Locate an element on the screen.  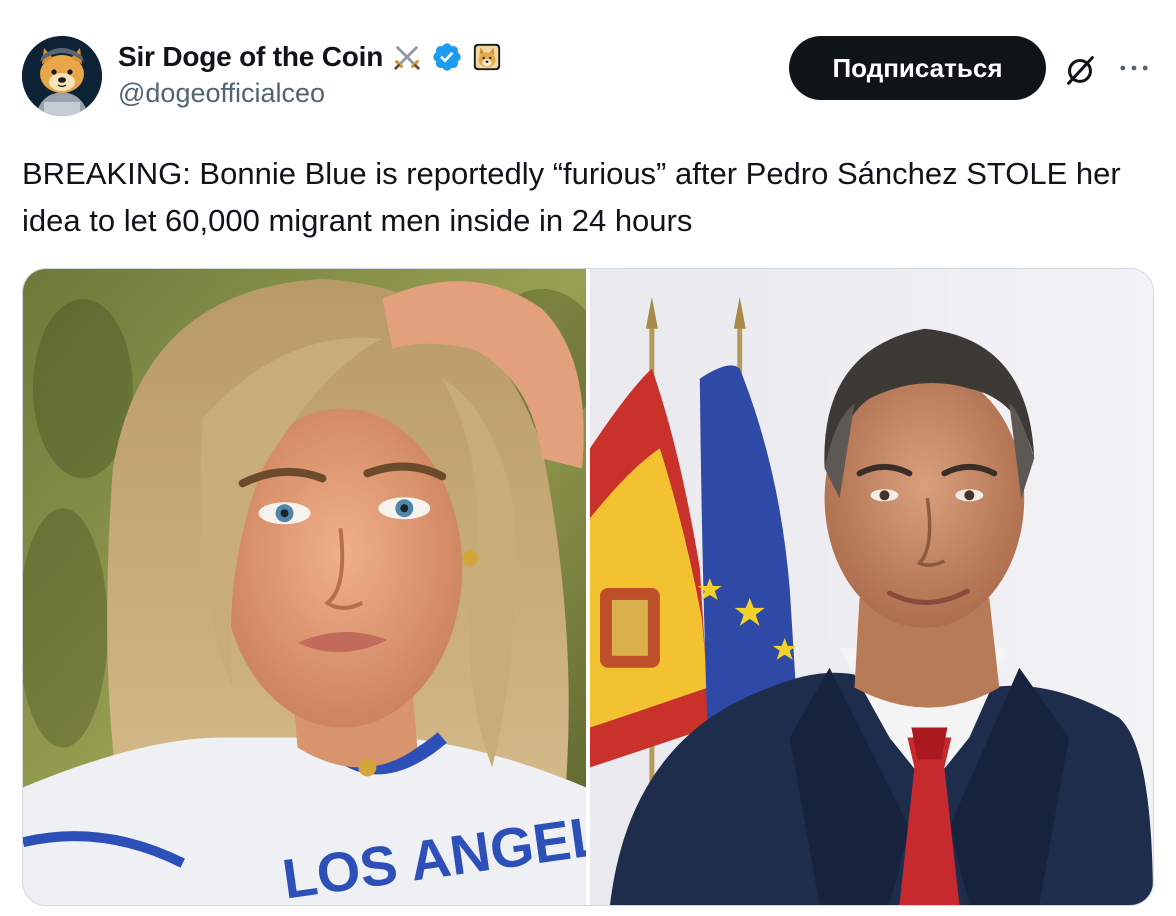
author-block: Sir Doge of the Coin @dogeofficialceo is located at coordinates (310, 73).